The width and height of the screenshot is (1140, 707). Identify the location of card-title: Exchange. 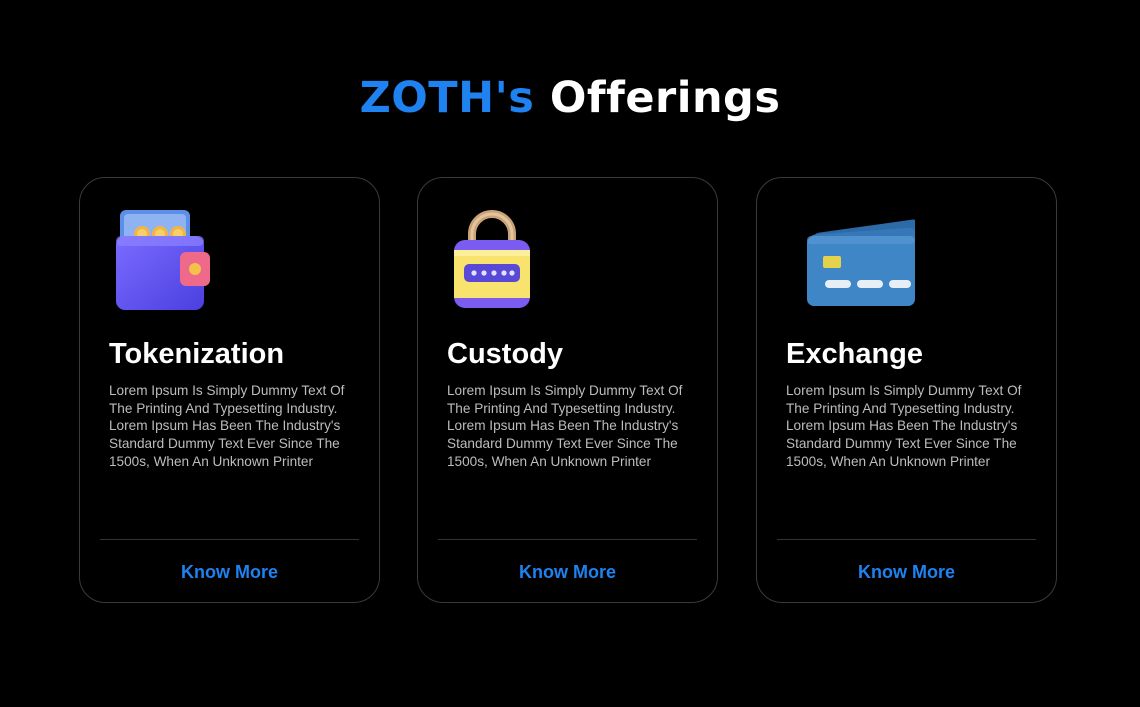
(854, 354).